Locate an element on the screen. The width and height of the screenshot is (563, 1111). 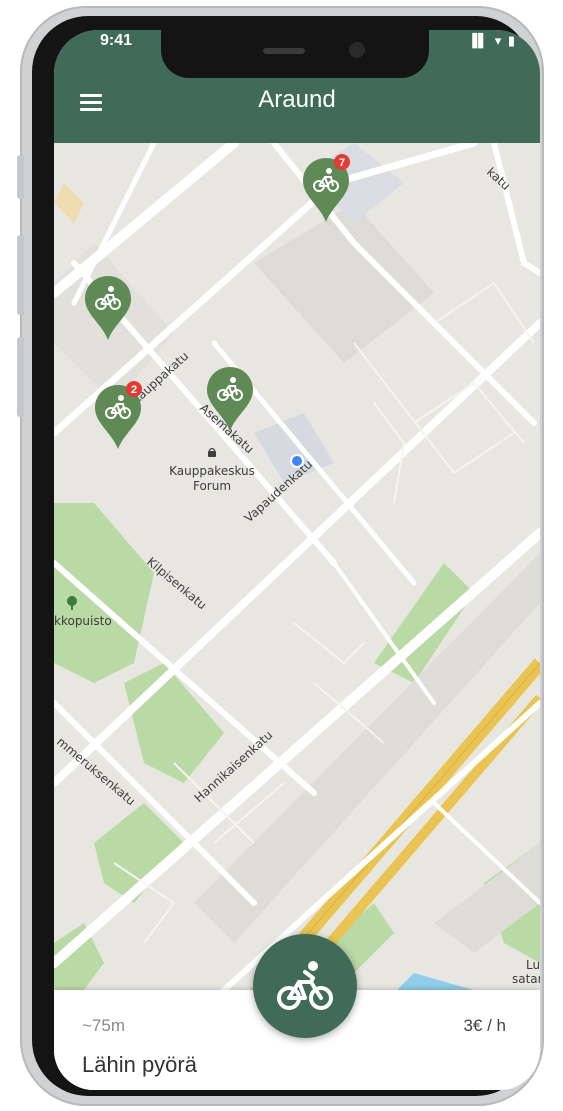
phone-notch is located at coordinates (295, 54).